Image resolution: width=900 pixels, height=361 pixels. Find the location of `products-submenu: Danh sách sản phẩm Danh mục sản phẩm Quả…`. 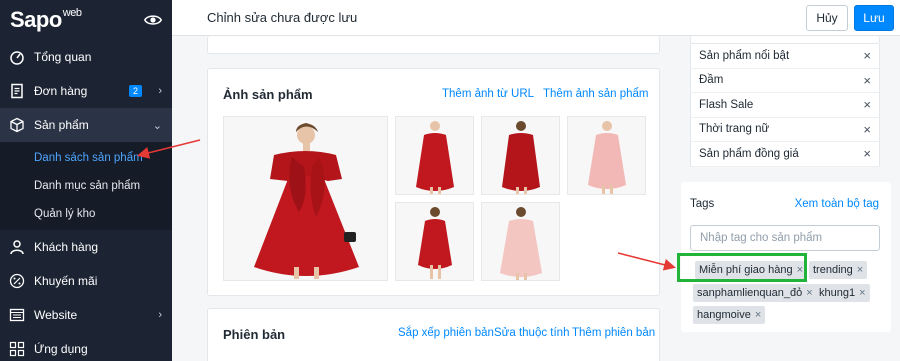

products-submenu: Danh sách sản phẩm Danh mục sản phẩm Quả… is located at coordinates (86, 186).